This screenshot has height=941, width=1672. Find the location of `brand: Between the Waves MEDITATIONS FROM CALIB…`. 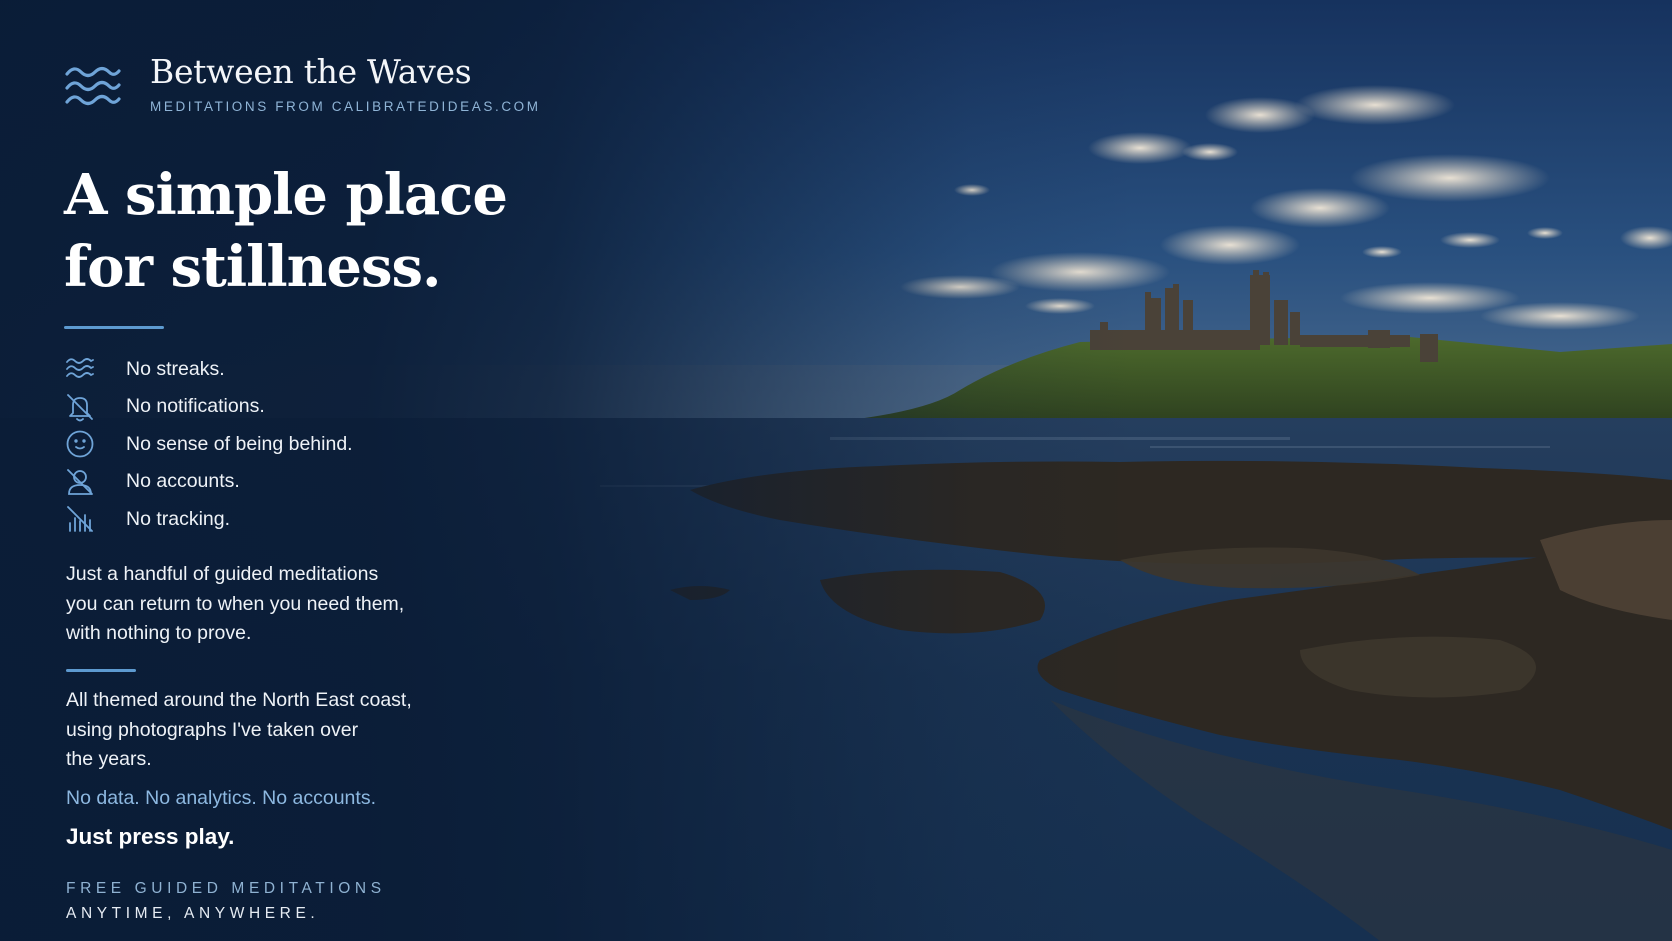

brand: Between the Waves MEDITATIONS FROM CALIB… is located at coordinates (324, 83).